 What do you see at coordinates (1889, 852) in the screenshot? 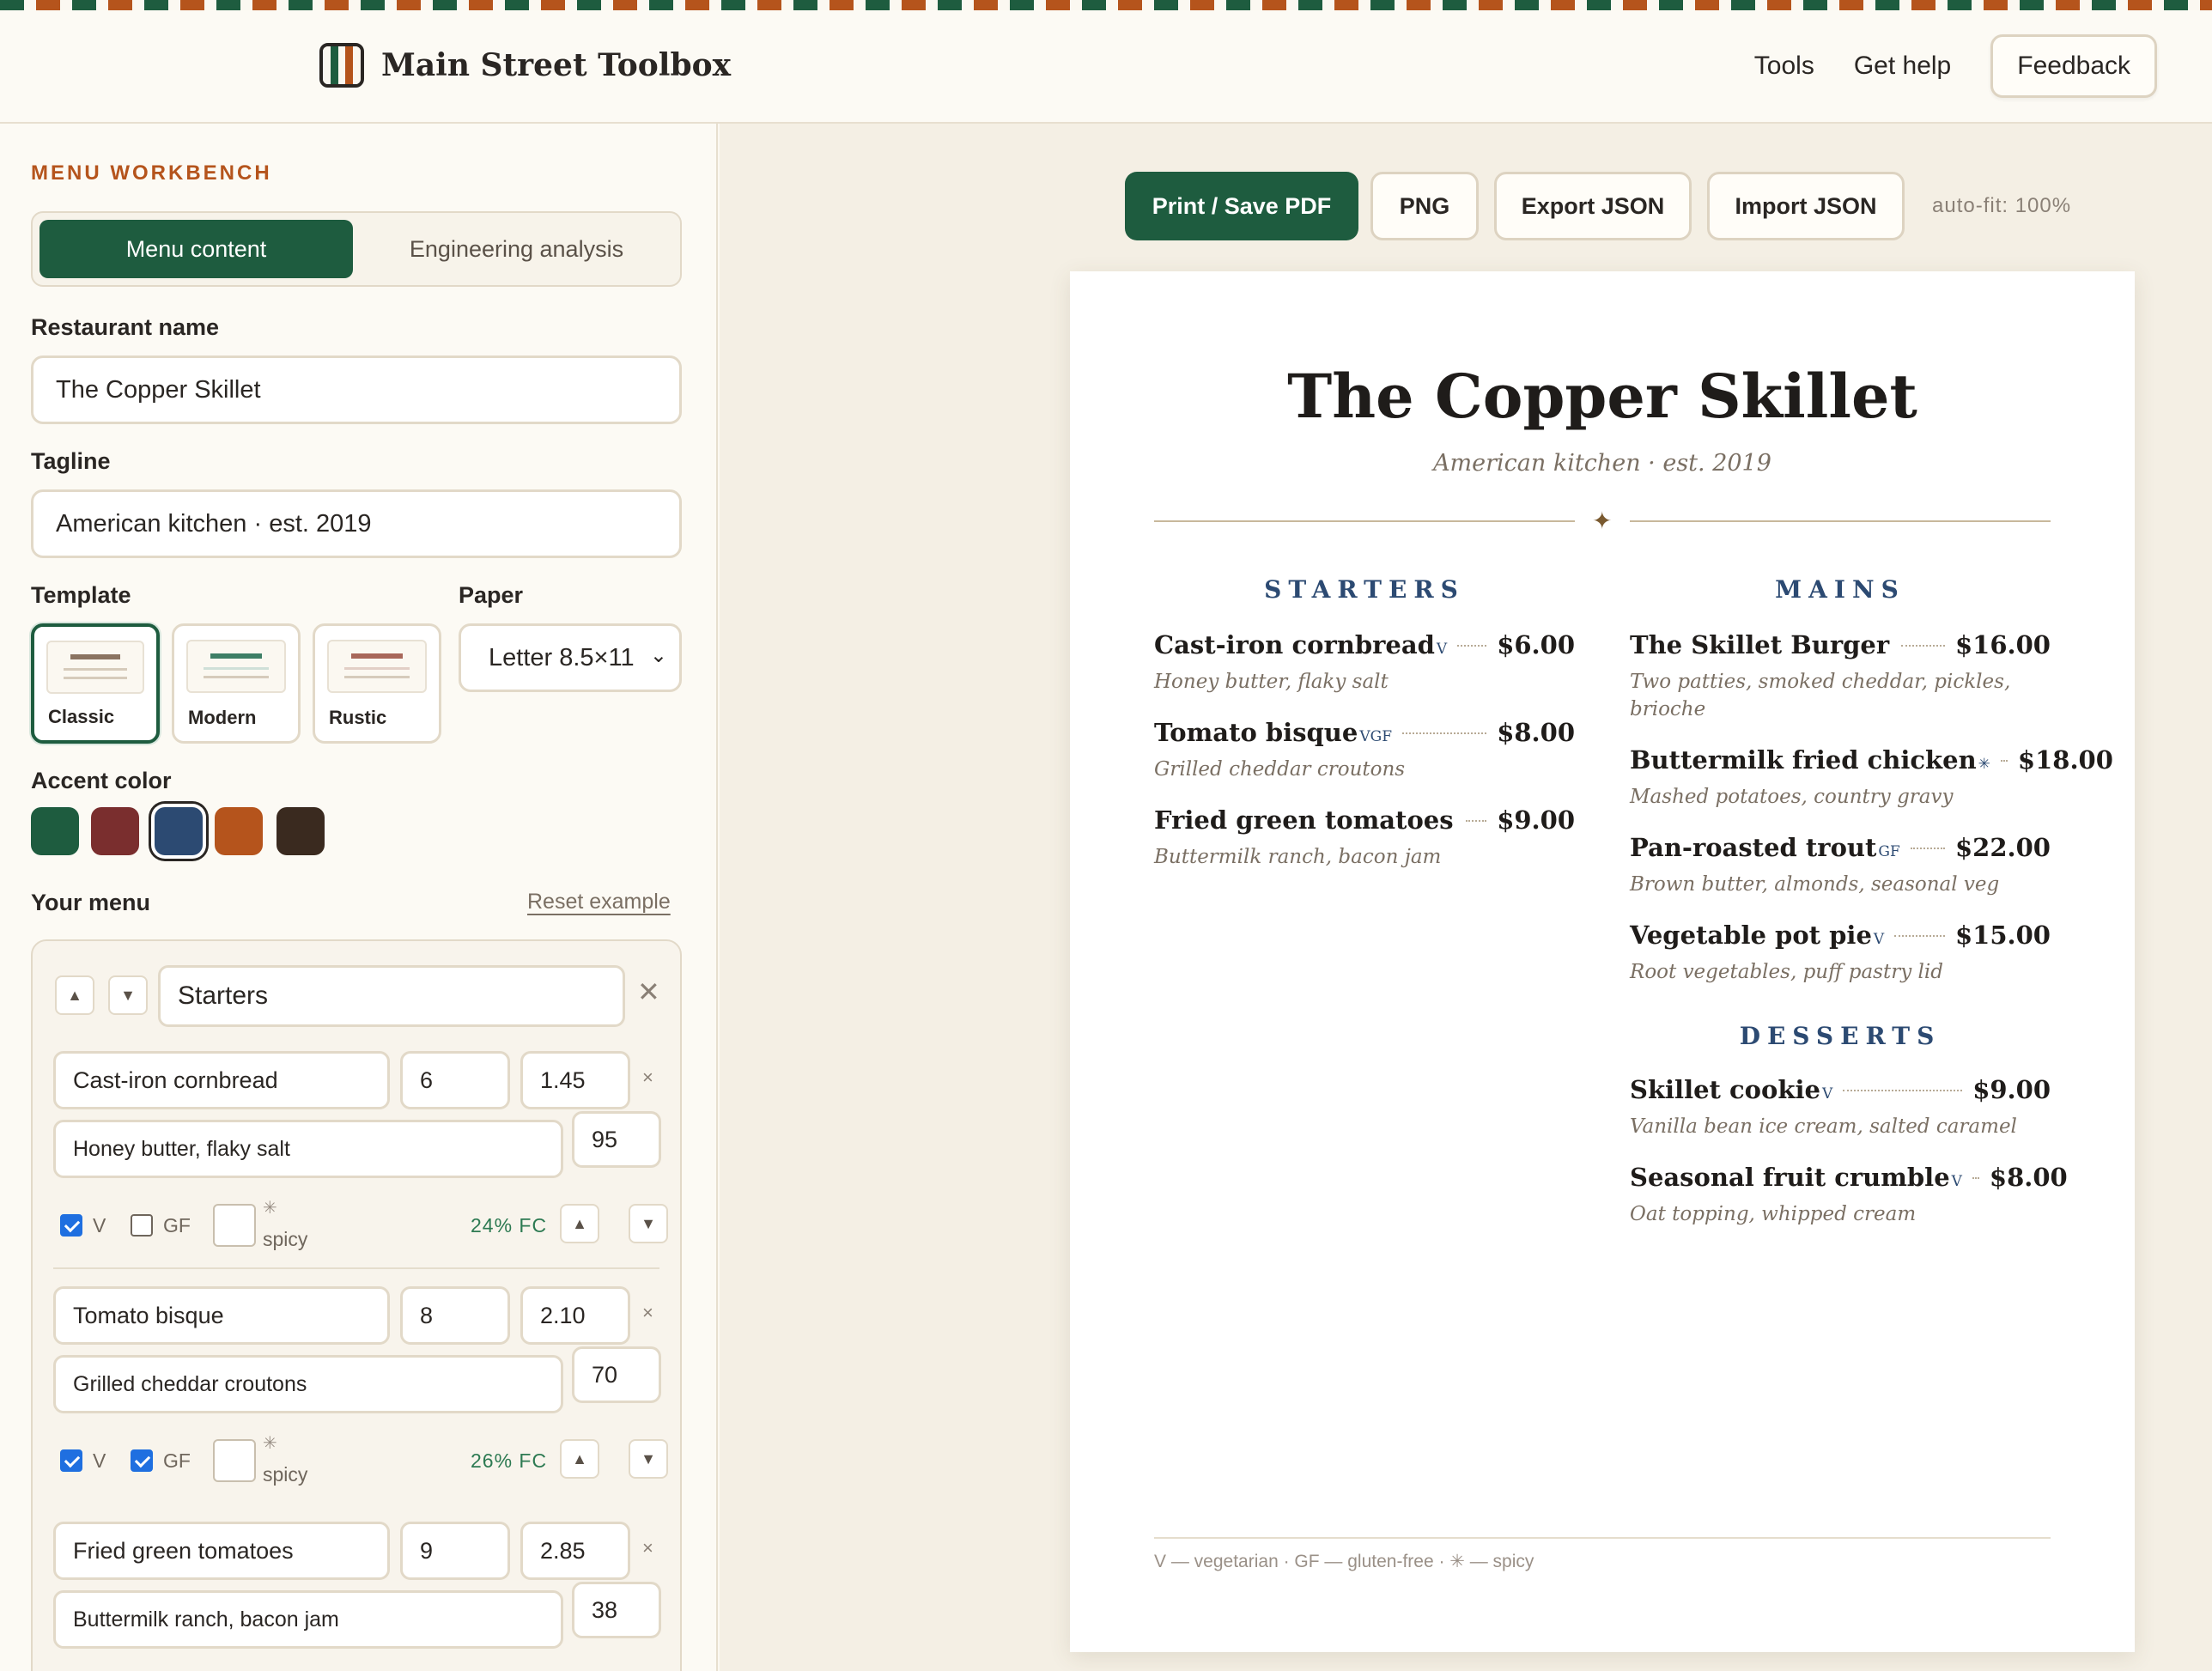
I see `menu-item-tags: GF` at bounding box center [1889, 852].